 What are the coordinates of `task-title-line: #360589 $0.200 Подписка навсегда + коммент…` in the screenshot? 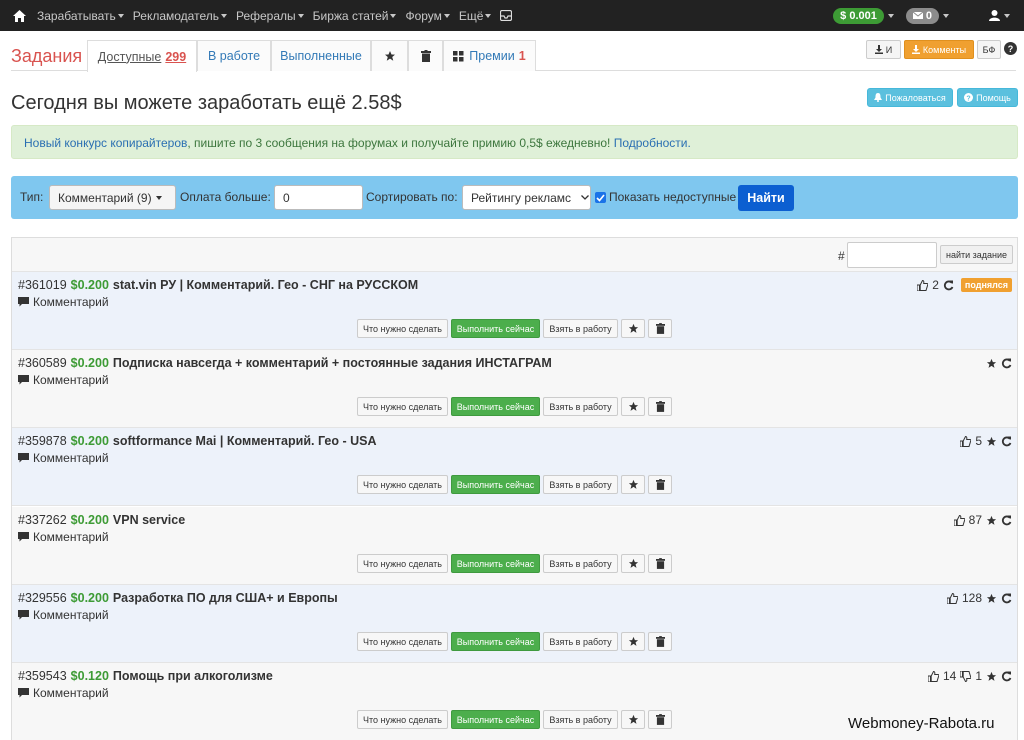 It's located at (285, 363).